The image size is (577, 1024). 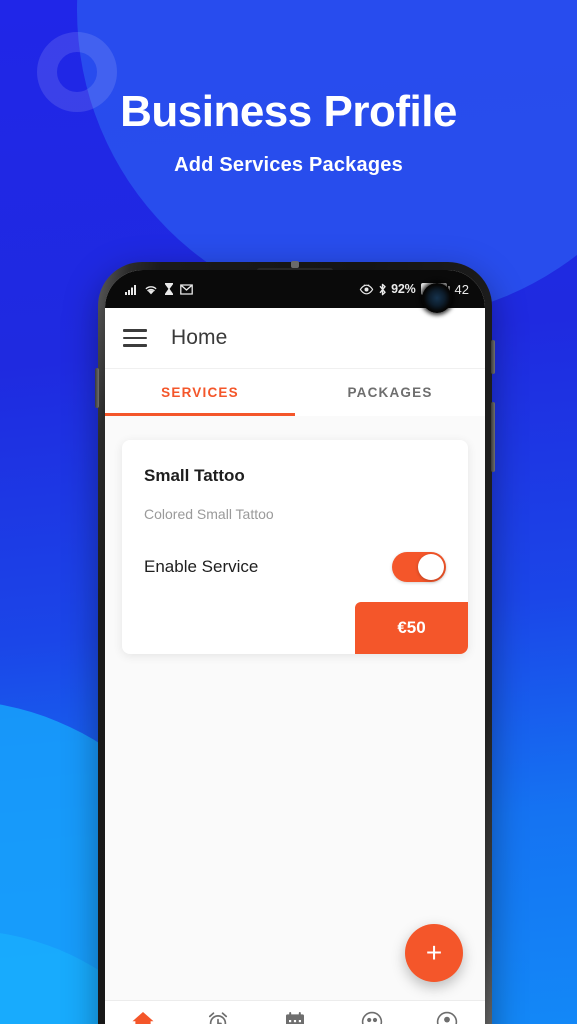 I want to click on status-bar: 92% 42, so click(x=295, y=291).